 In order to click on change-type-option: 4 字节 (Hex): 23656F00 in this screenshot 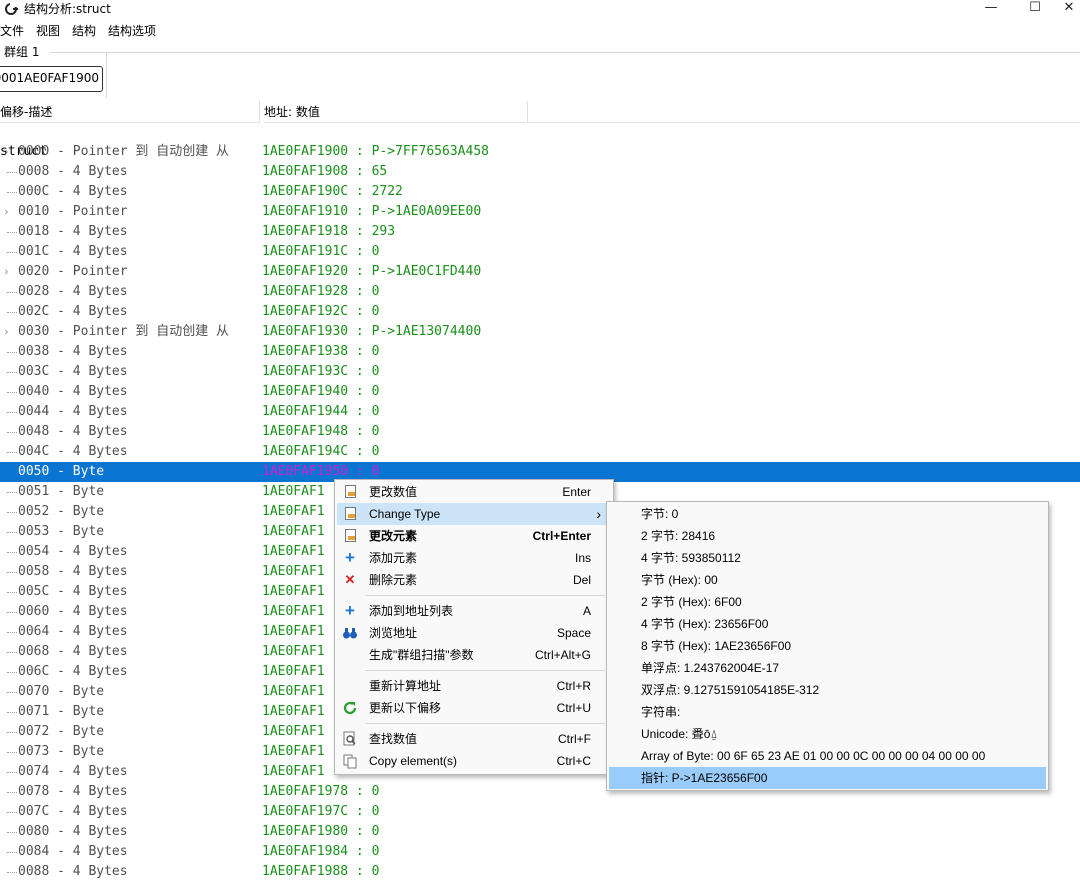, I will do `click(827, 624)`.